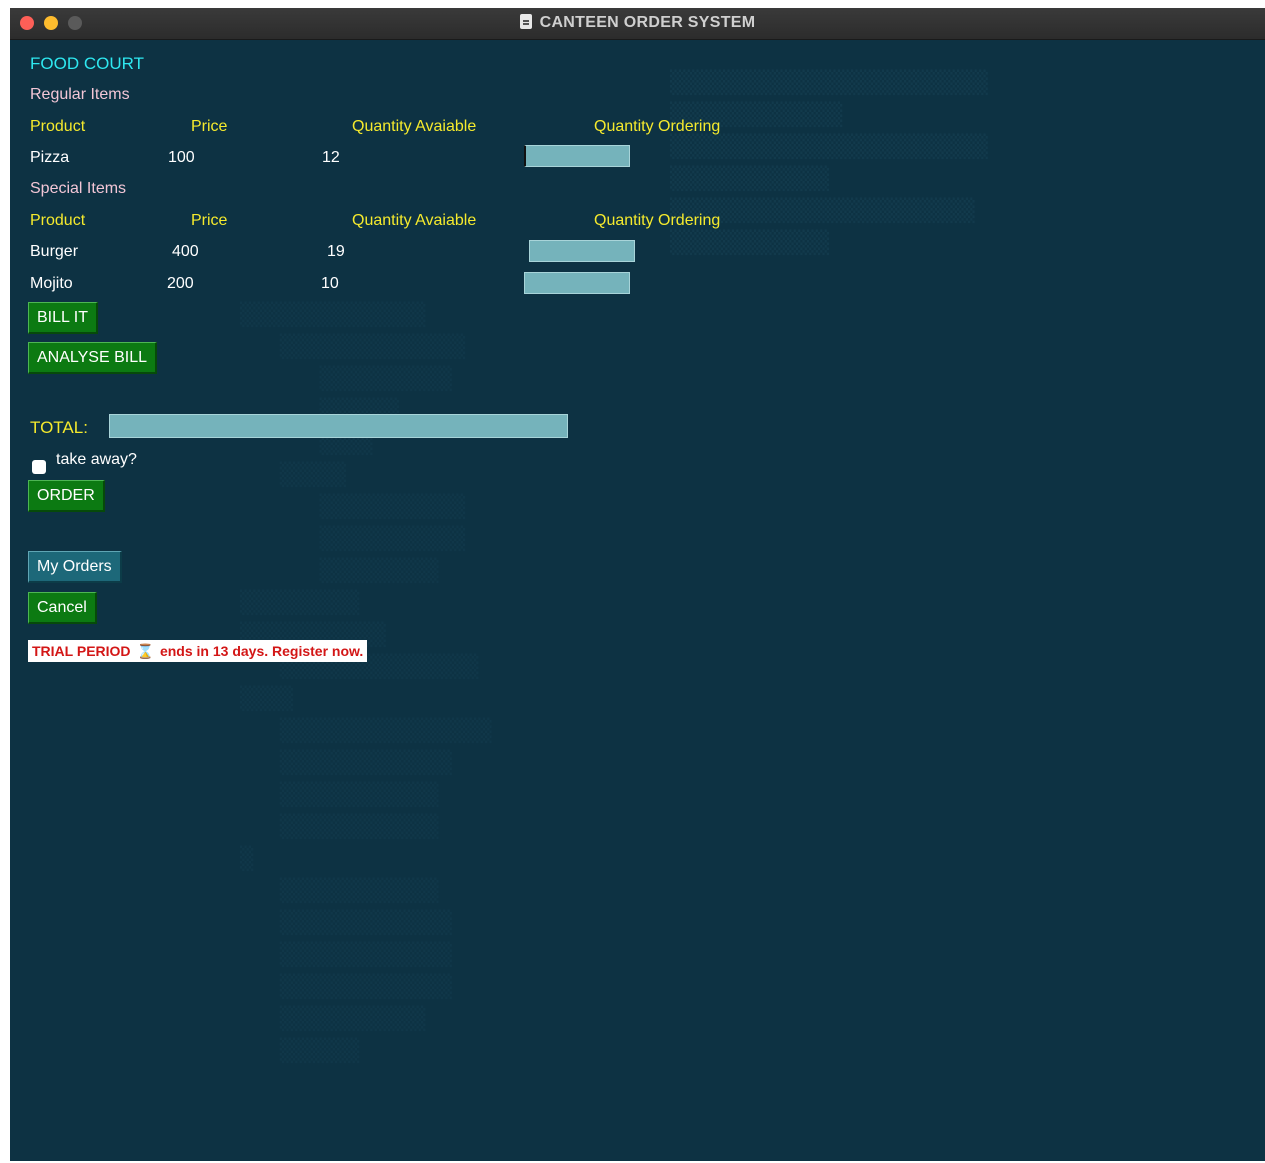  Describe the element at coordinates (58, 126) in the screenshot. I see `regular-header-product: Product` at that location.